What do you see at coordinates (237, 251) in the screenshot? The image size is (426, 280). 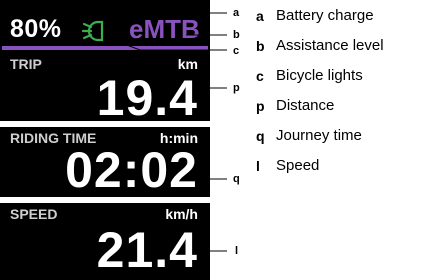 I see `callout-label-l: l` at bounding box center [237, 251].